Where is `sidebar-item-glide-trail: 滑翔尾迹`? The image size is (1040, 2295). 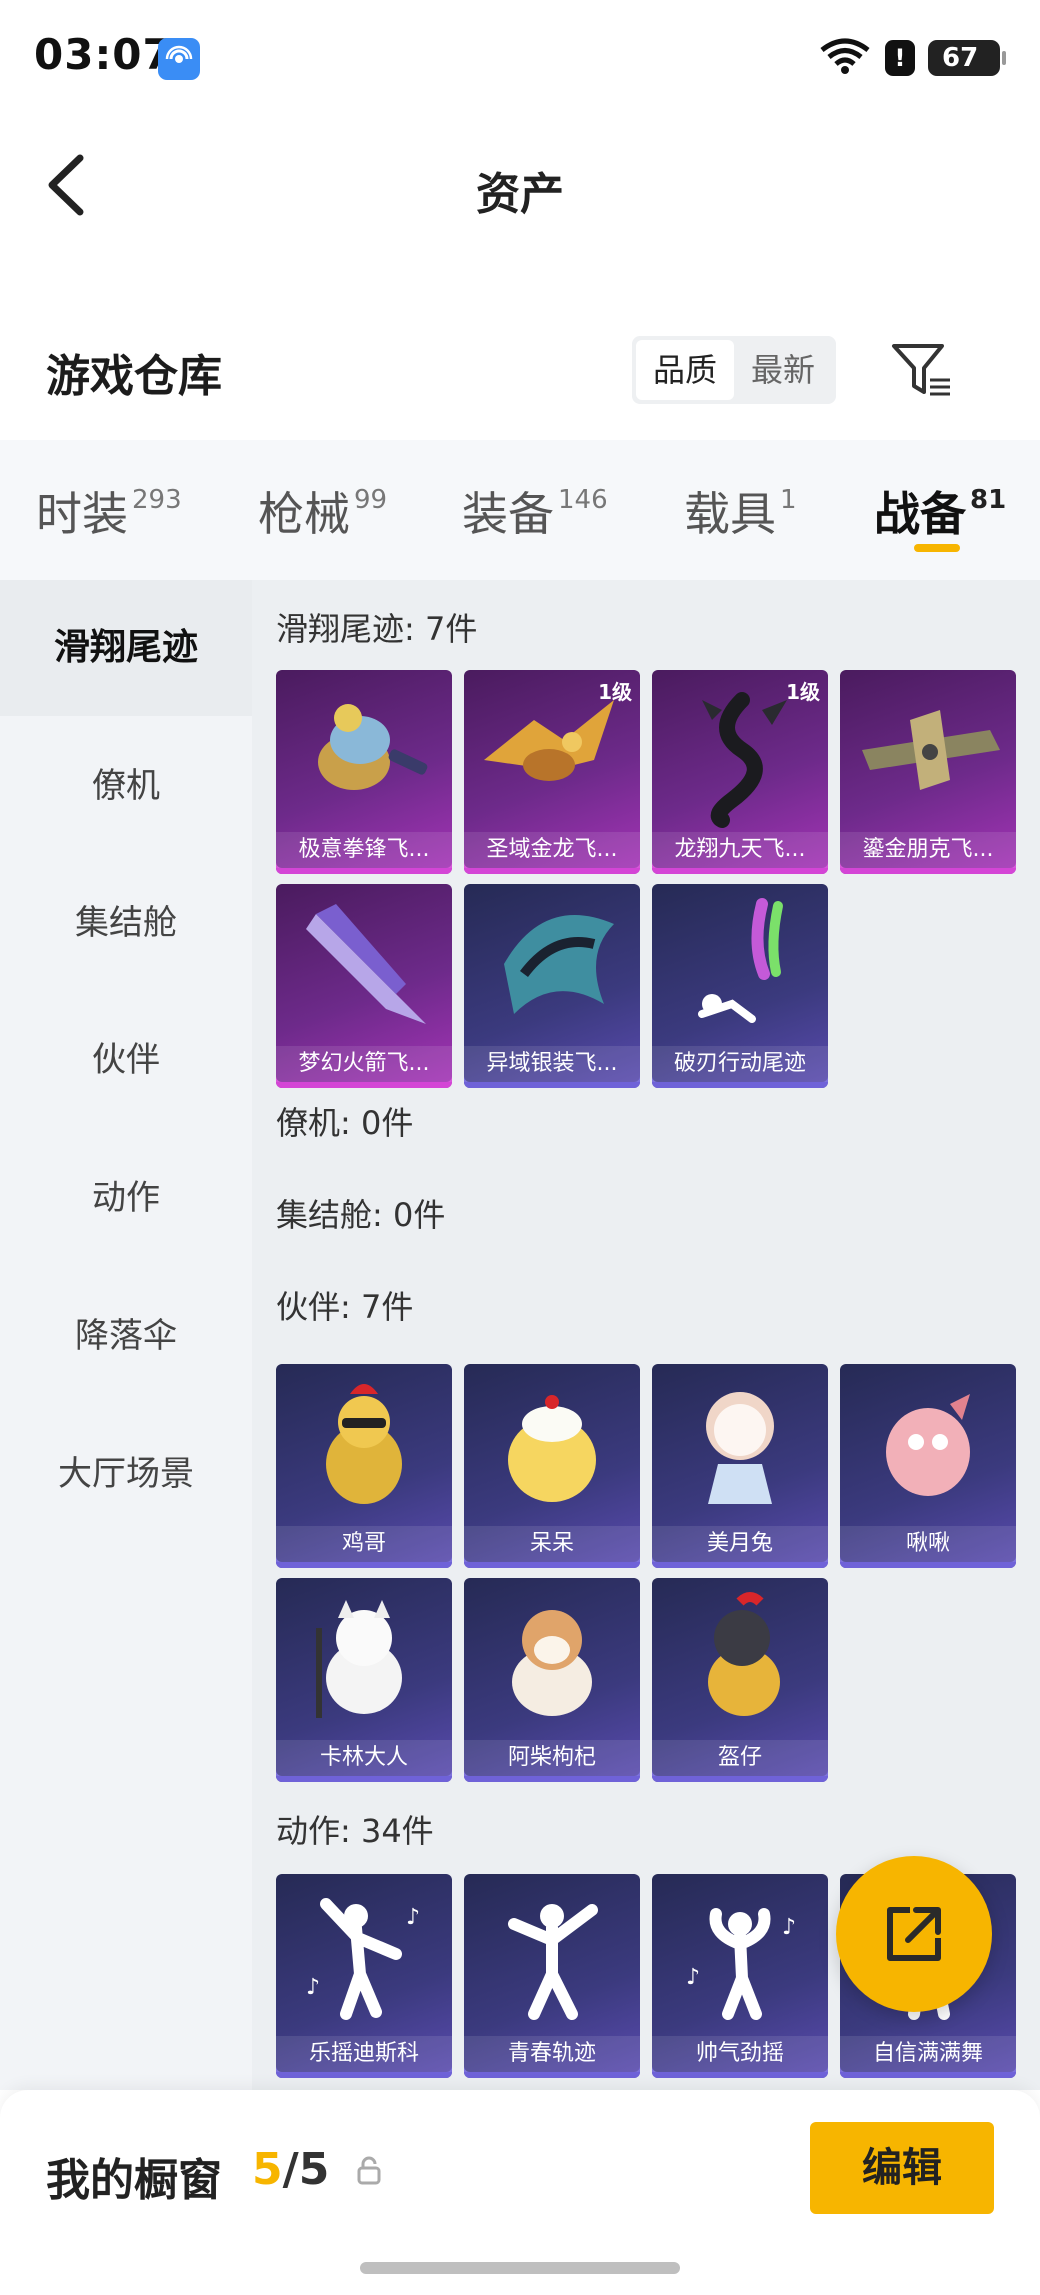 sidebar-item-glide-trail: 滑翔尾迹 is located at coordinates (126, 648).